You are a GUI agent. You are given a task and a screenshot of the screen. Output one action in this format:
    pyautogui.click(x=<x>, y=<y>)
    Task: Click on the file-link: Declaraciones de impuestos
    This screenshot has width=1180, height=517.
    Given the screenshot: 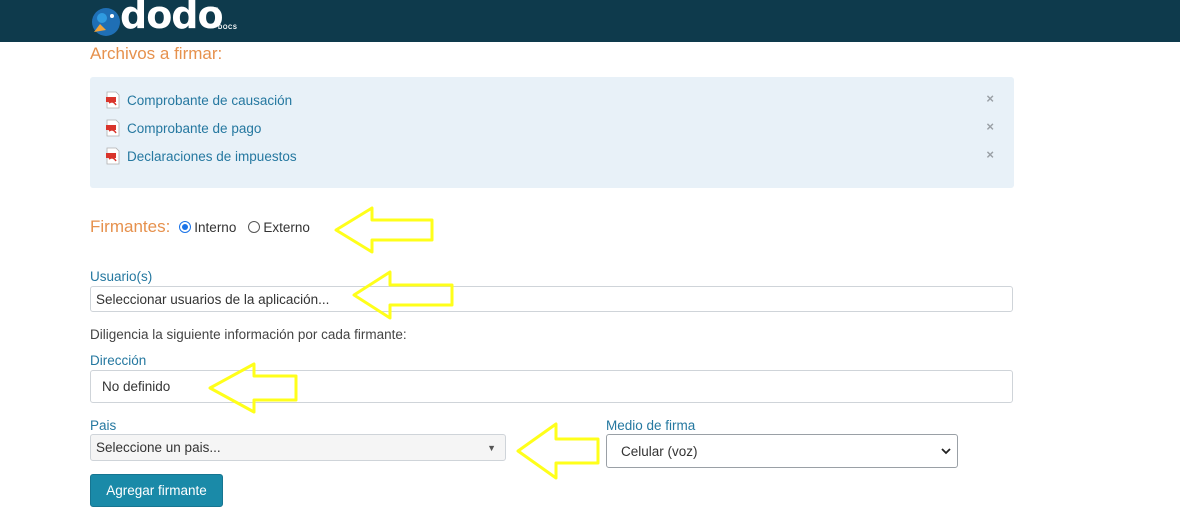 What is the action you would take?
    pyautogui.click(x=212, y=156)
    